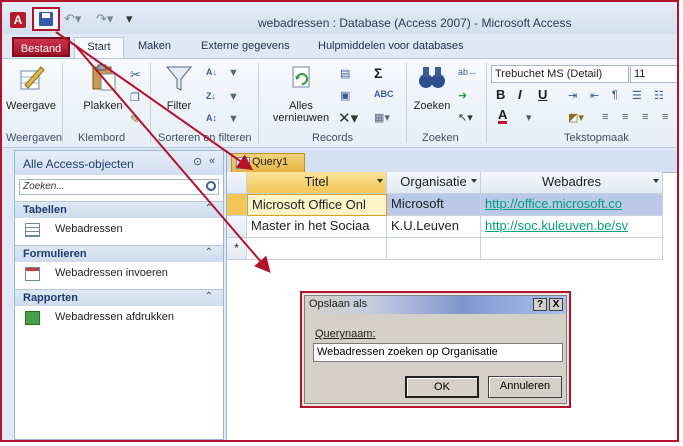 Image resolution: width=683 pixels, height=446 pixels. What do you see at coordinates (442, 387) in the screenshot?
I see `ok-button: OK` at bounding box center [442, 387].